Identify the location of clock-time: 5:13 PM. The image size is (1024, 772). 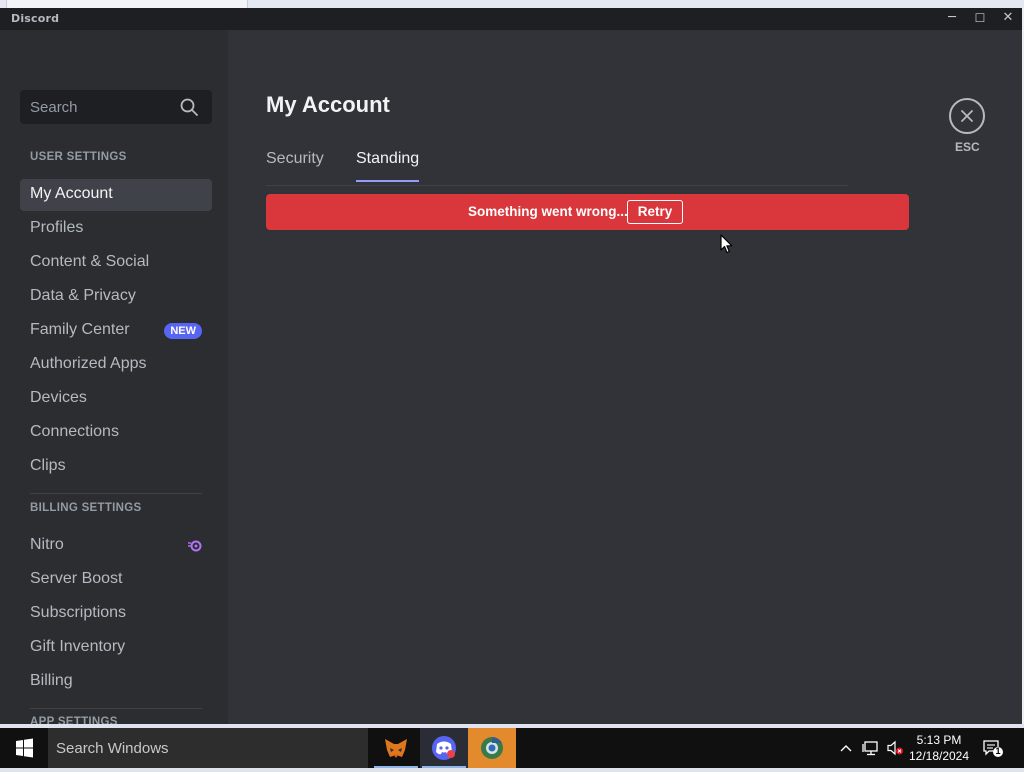
(939, 740).